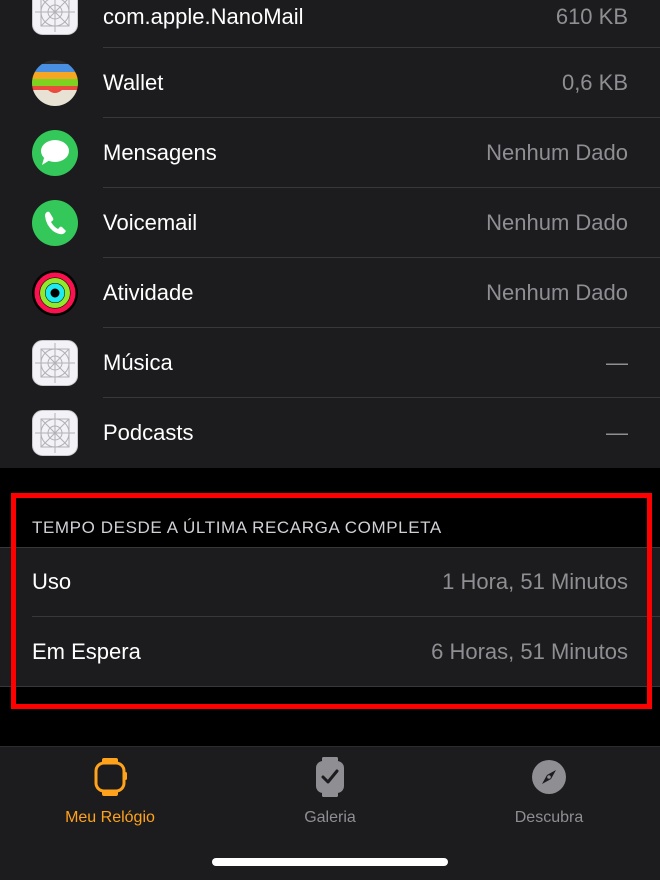 This screenshot has height=880, width=660. I want to click on watch-face-gallery-icon, so click(330, 777).